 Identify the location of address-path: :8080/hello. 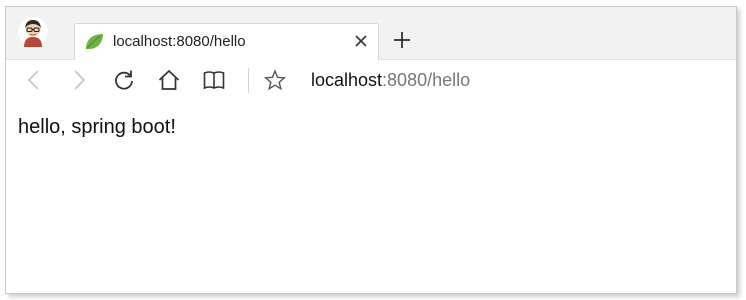
(426, 80).